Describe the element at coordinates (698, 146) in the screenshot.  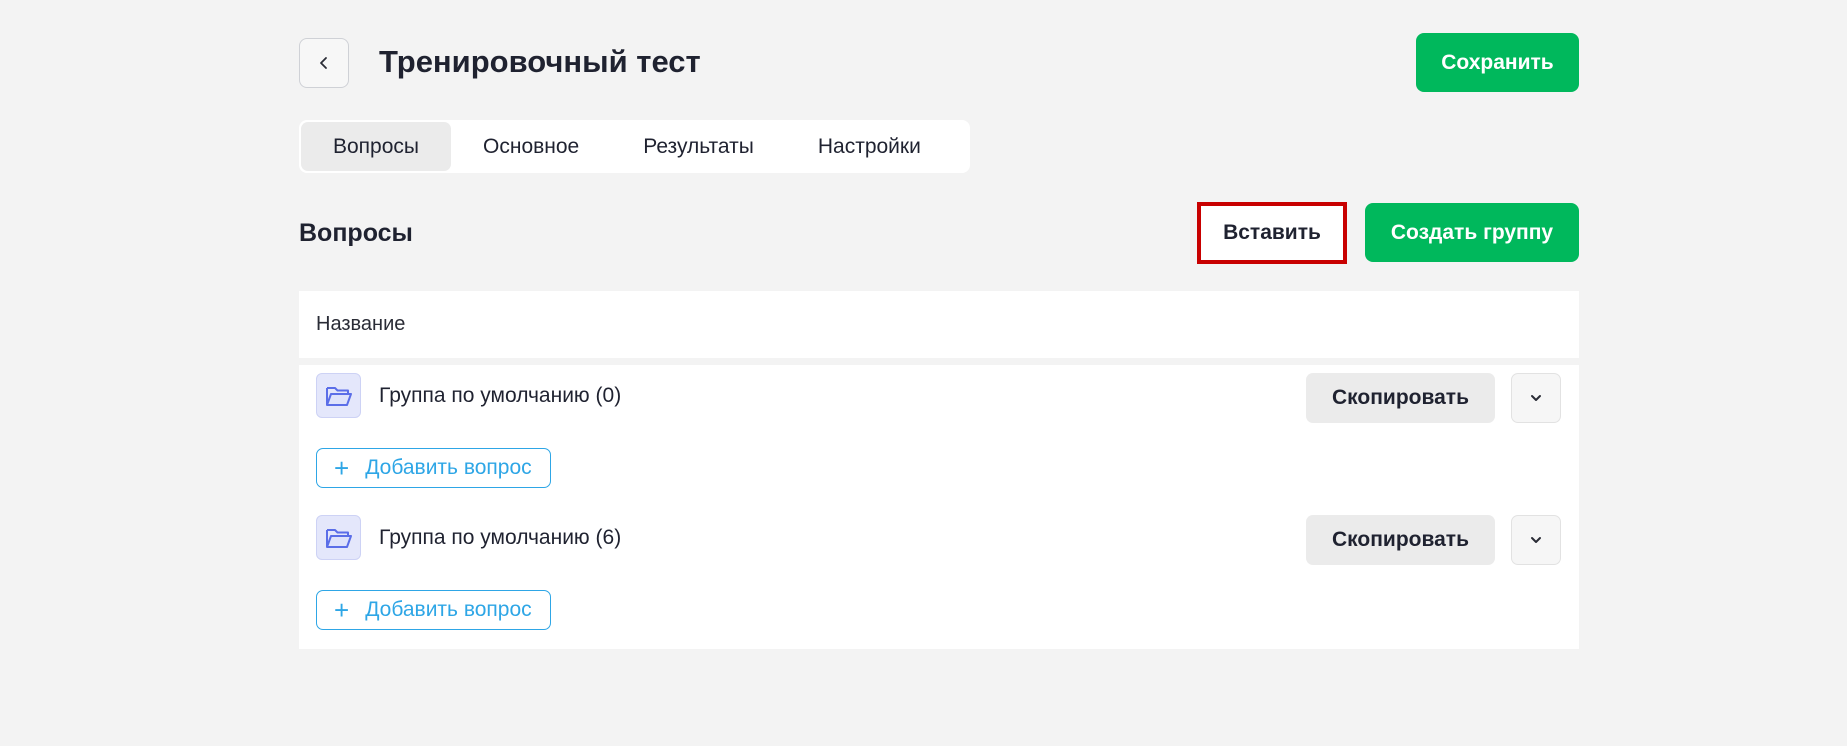
I see `tab-results: Результаты` at that location.